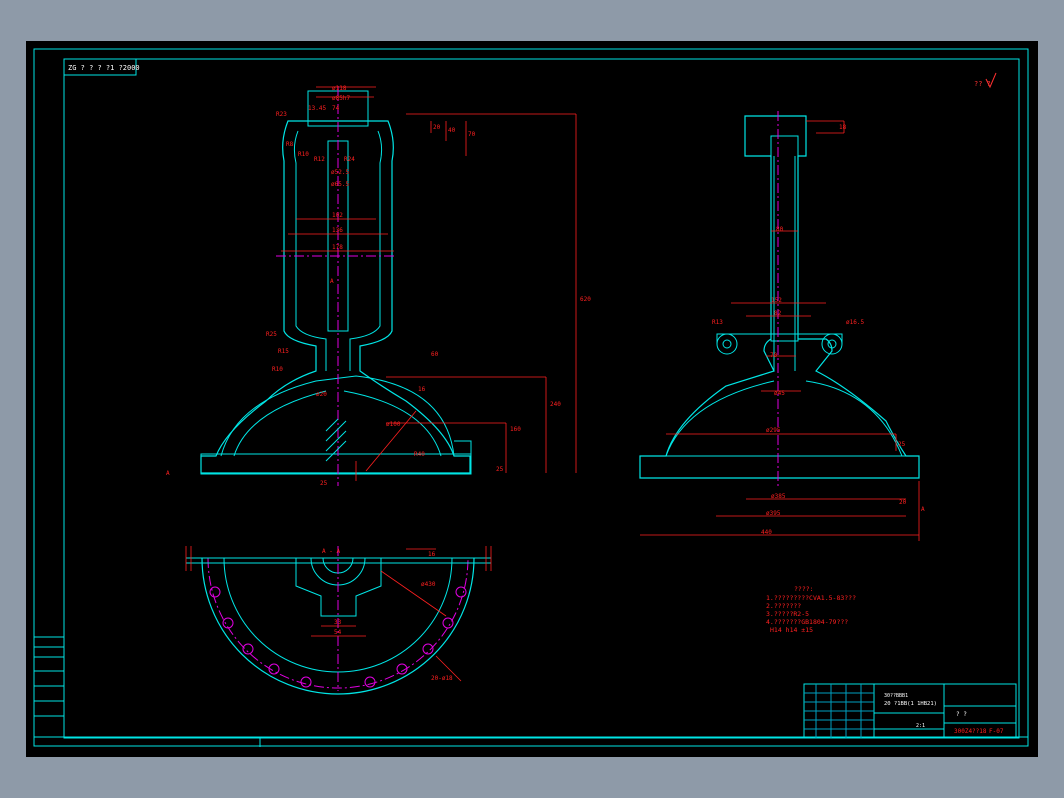  Describe the element at coordinates (773, 513) in the screenshot. I see `side-dim-395: ø395` at that location.